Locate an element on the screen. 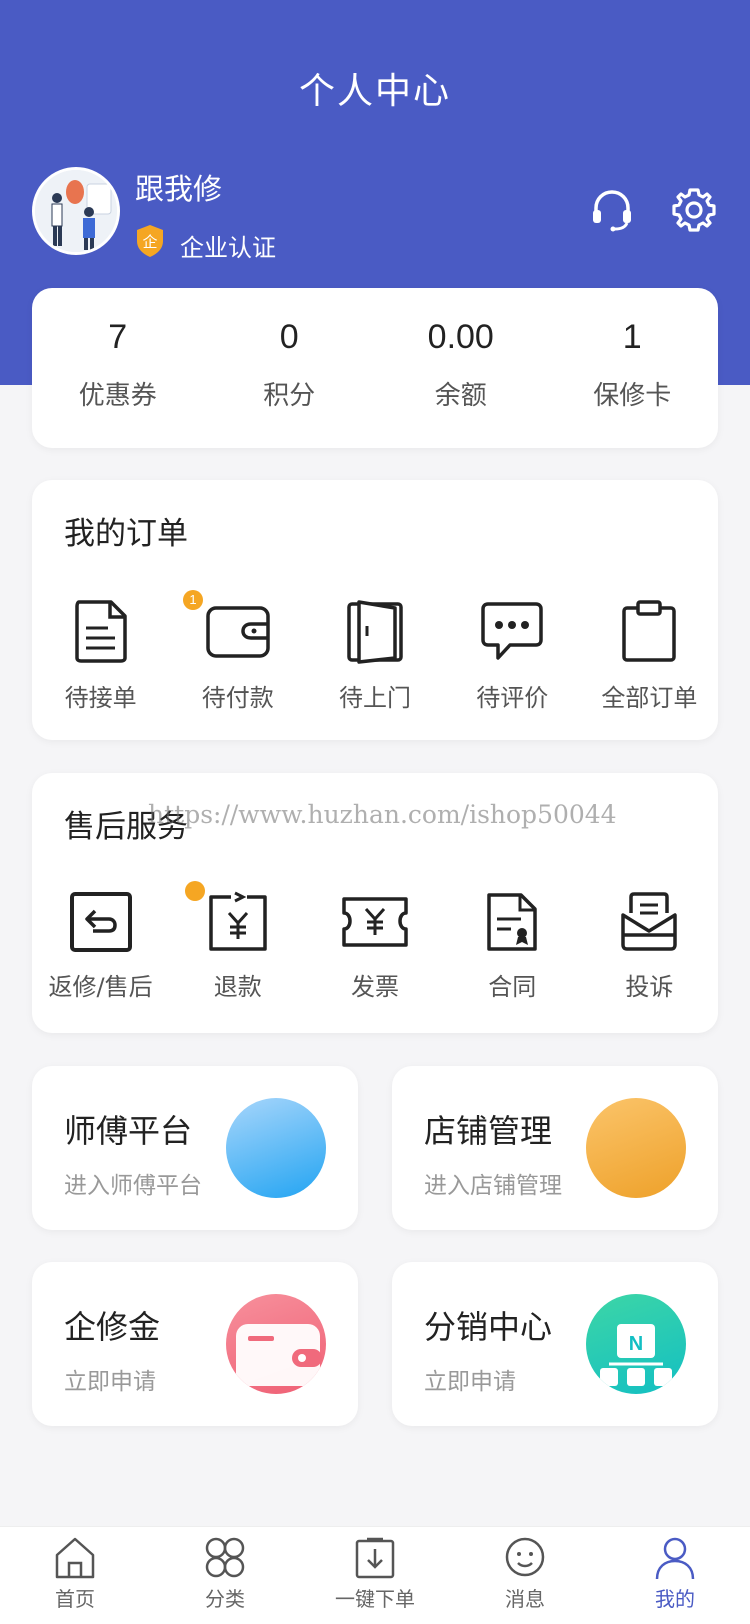 The width and height of the screenshot is (750, 1624). tile-enterprise-fund: 企修金 立即申请 is located at coordinates (195, 1344).